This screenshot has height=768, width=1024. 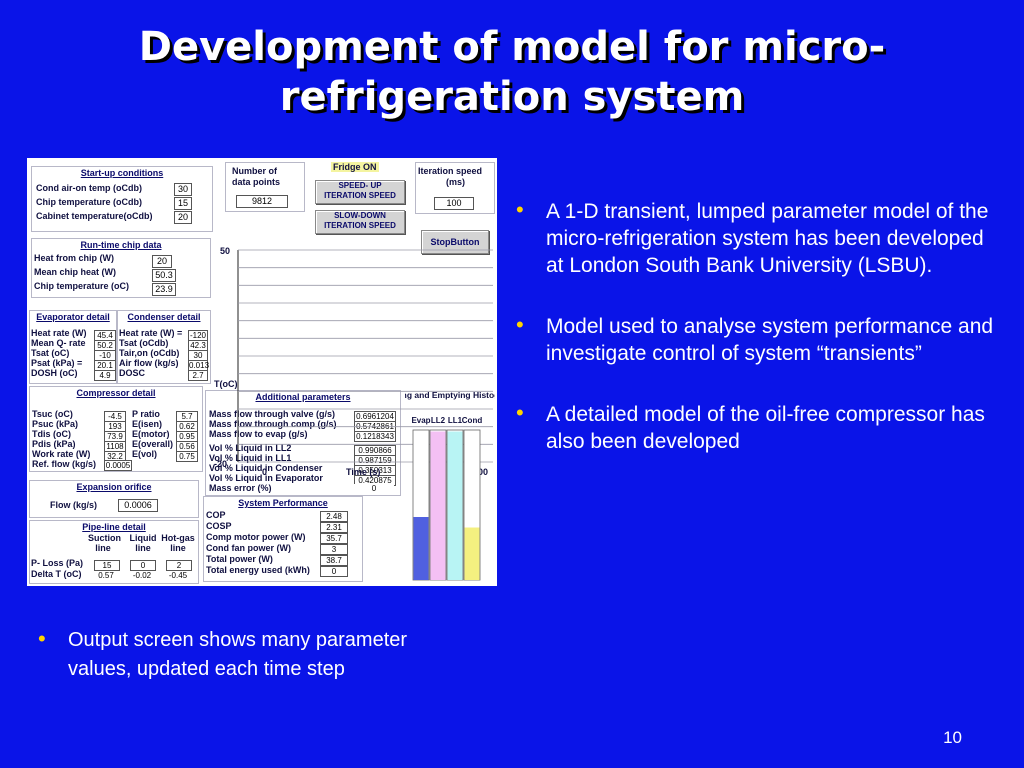 I want to click on pipeline-value: -0.45, so click(x=178, y=575).